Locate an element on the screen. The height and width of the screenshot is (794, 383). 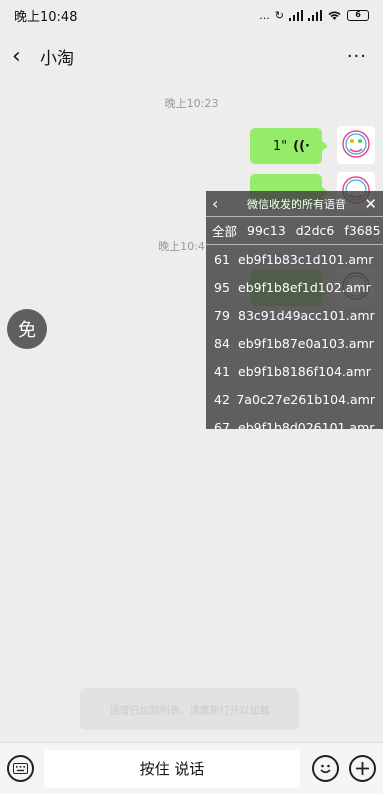
voice-message-bubble: 1" ((· is located at coordinates (289, 146).